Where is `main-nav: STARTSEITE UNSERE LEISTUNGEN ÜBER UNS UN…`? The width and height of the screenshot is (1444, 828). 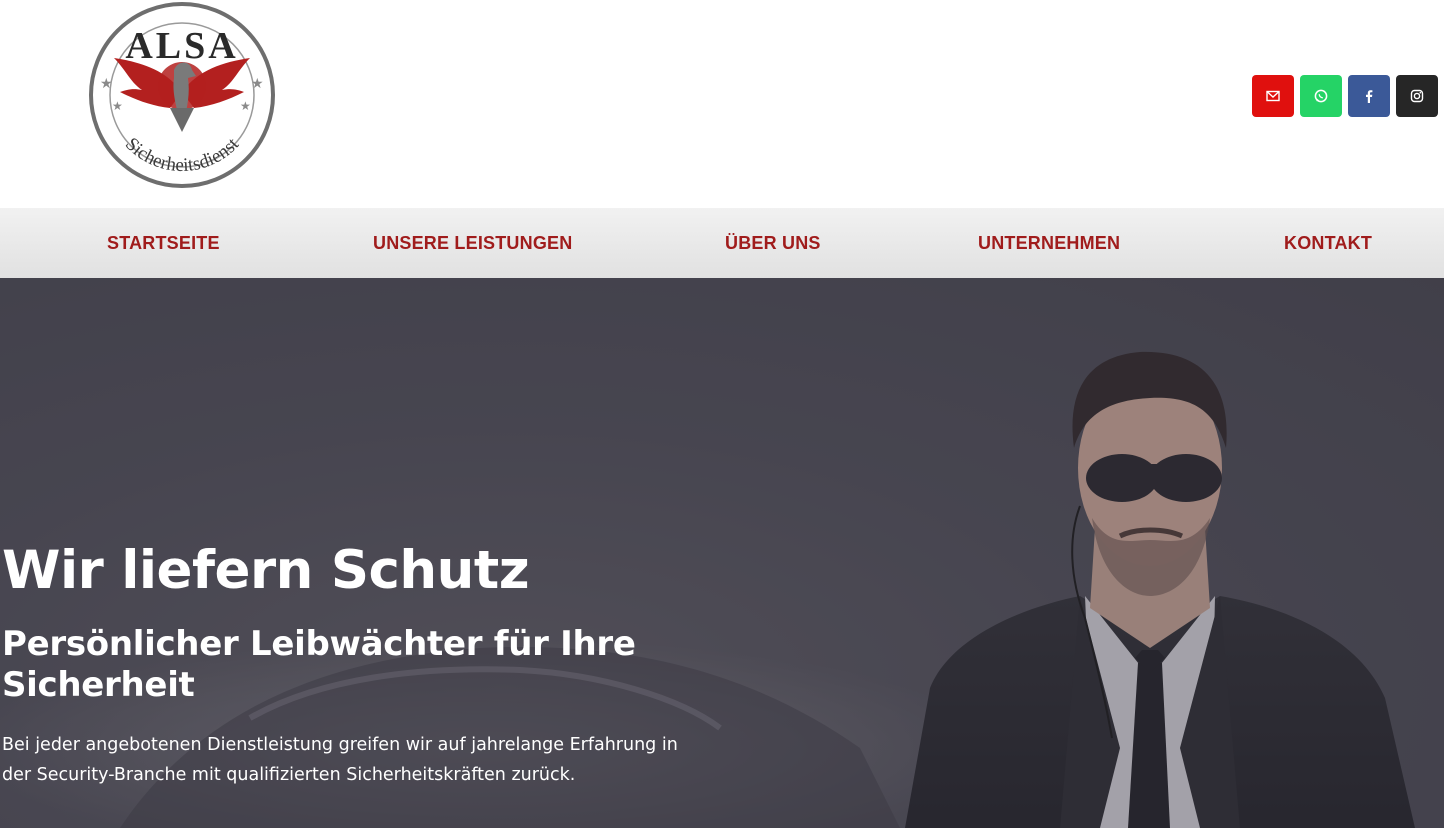 main-nav: STARTSEITE UNSERE LEISTUNGEN ÜBER UNS UN… is located at coordinates (722, 243).